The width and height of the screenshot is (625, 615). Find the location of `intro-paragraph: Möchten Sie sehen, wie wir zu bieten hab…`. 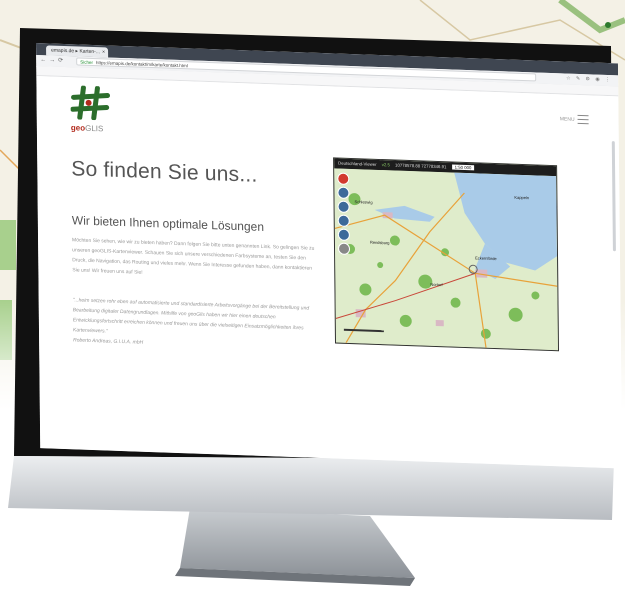

intro-paragraph: Möchten Sie sehen, wie wir zu bieten hab… is located at coordinates (193, 256).